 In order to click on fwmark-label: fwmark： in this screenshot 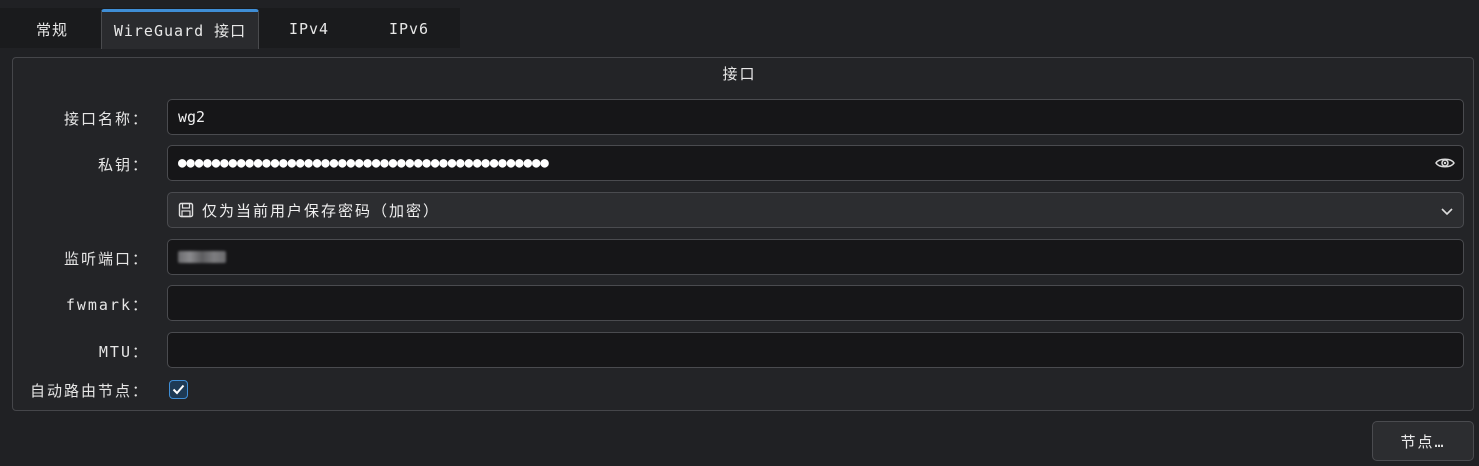, I will do `click(107, 305)`.